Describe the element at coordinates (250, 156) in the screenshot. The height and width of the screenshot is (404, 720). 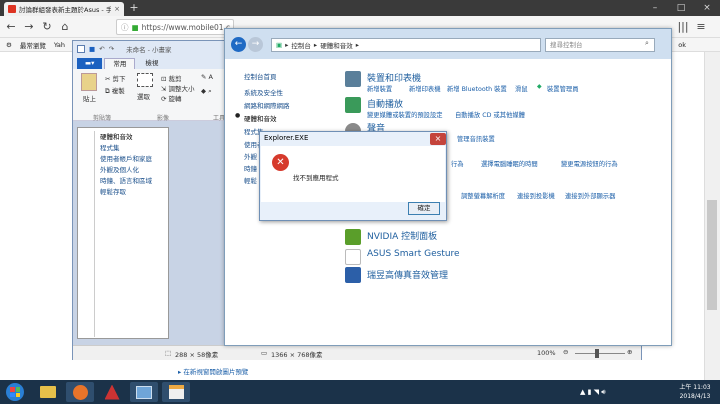
I see `cp-nav-item: 外觀` at that location.